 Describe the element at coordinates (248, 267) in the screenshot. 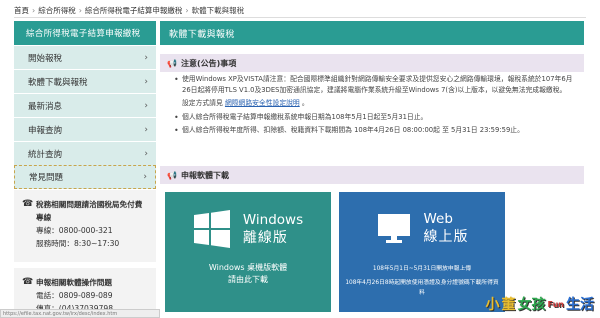

I see `tile-caption: Windows 桌機版軟體` at that location.